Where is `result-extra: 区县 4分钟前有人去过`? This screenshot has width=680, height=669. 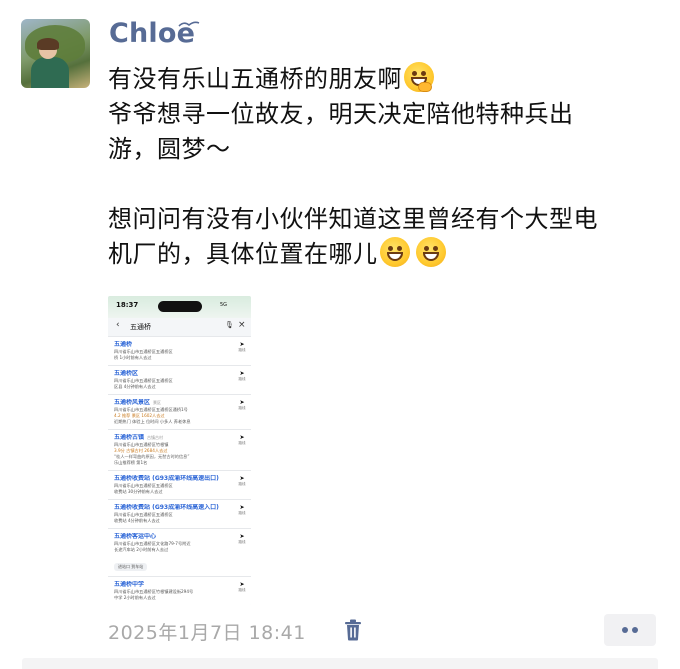
result-extra: 区县 4分钟前有人去过 is located at coordinates (135, 386).